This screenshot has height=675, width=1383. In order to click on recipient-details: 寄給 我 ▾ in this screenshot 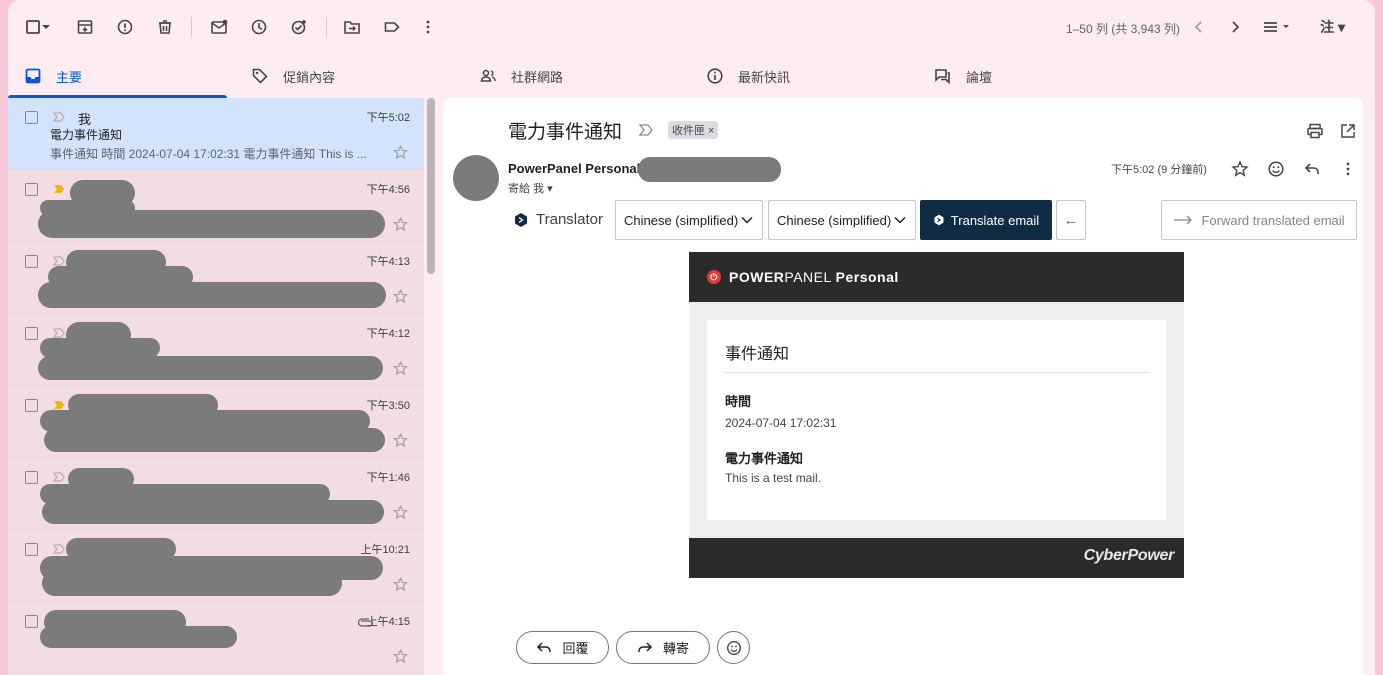, I will do `click(530, 188)`.